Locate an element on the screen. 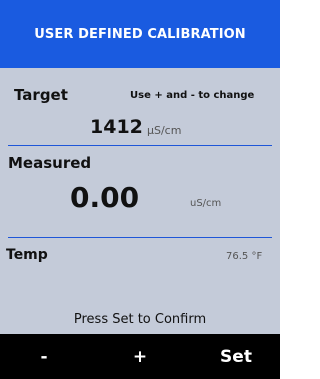 The height and width of the screenshot is (379, 320). confirm-instruction: Press Set to Confirm is located at coordinates (140, 319).